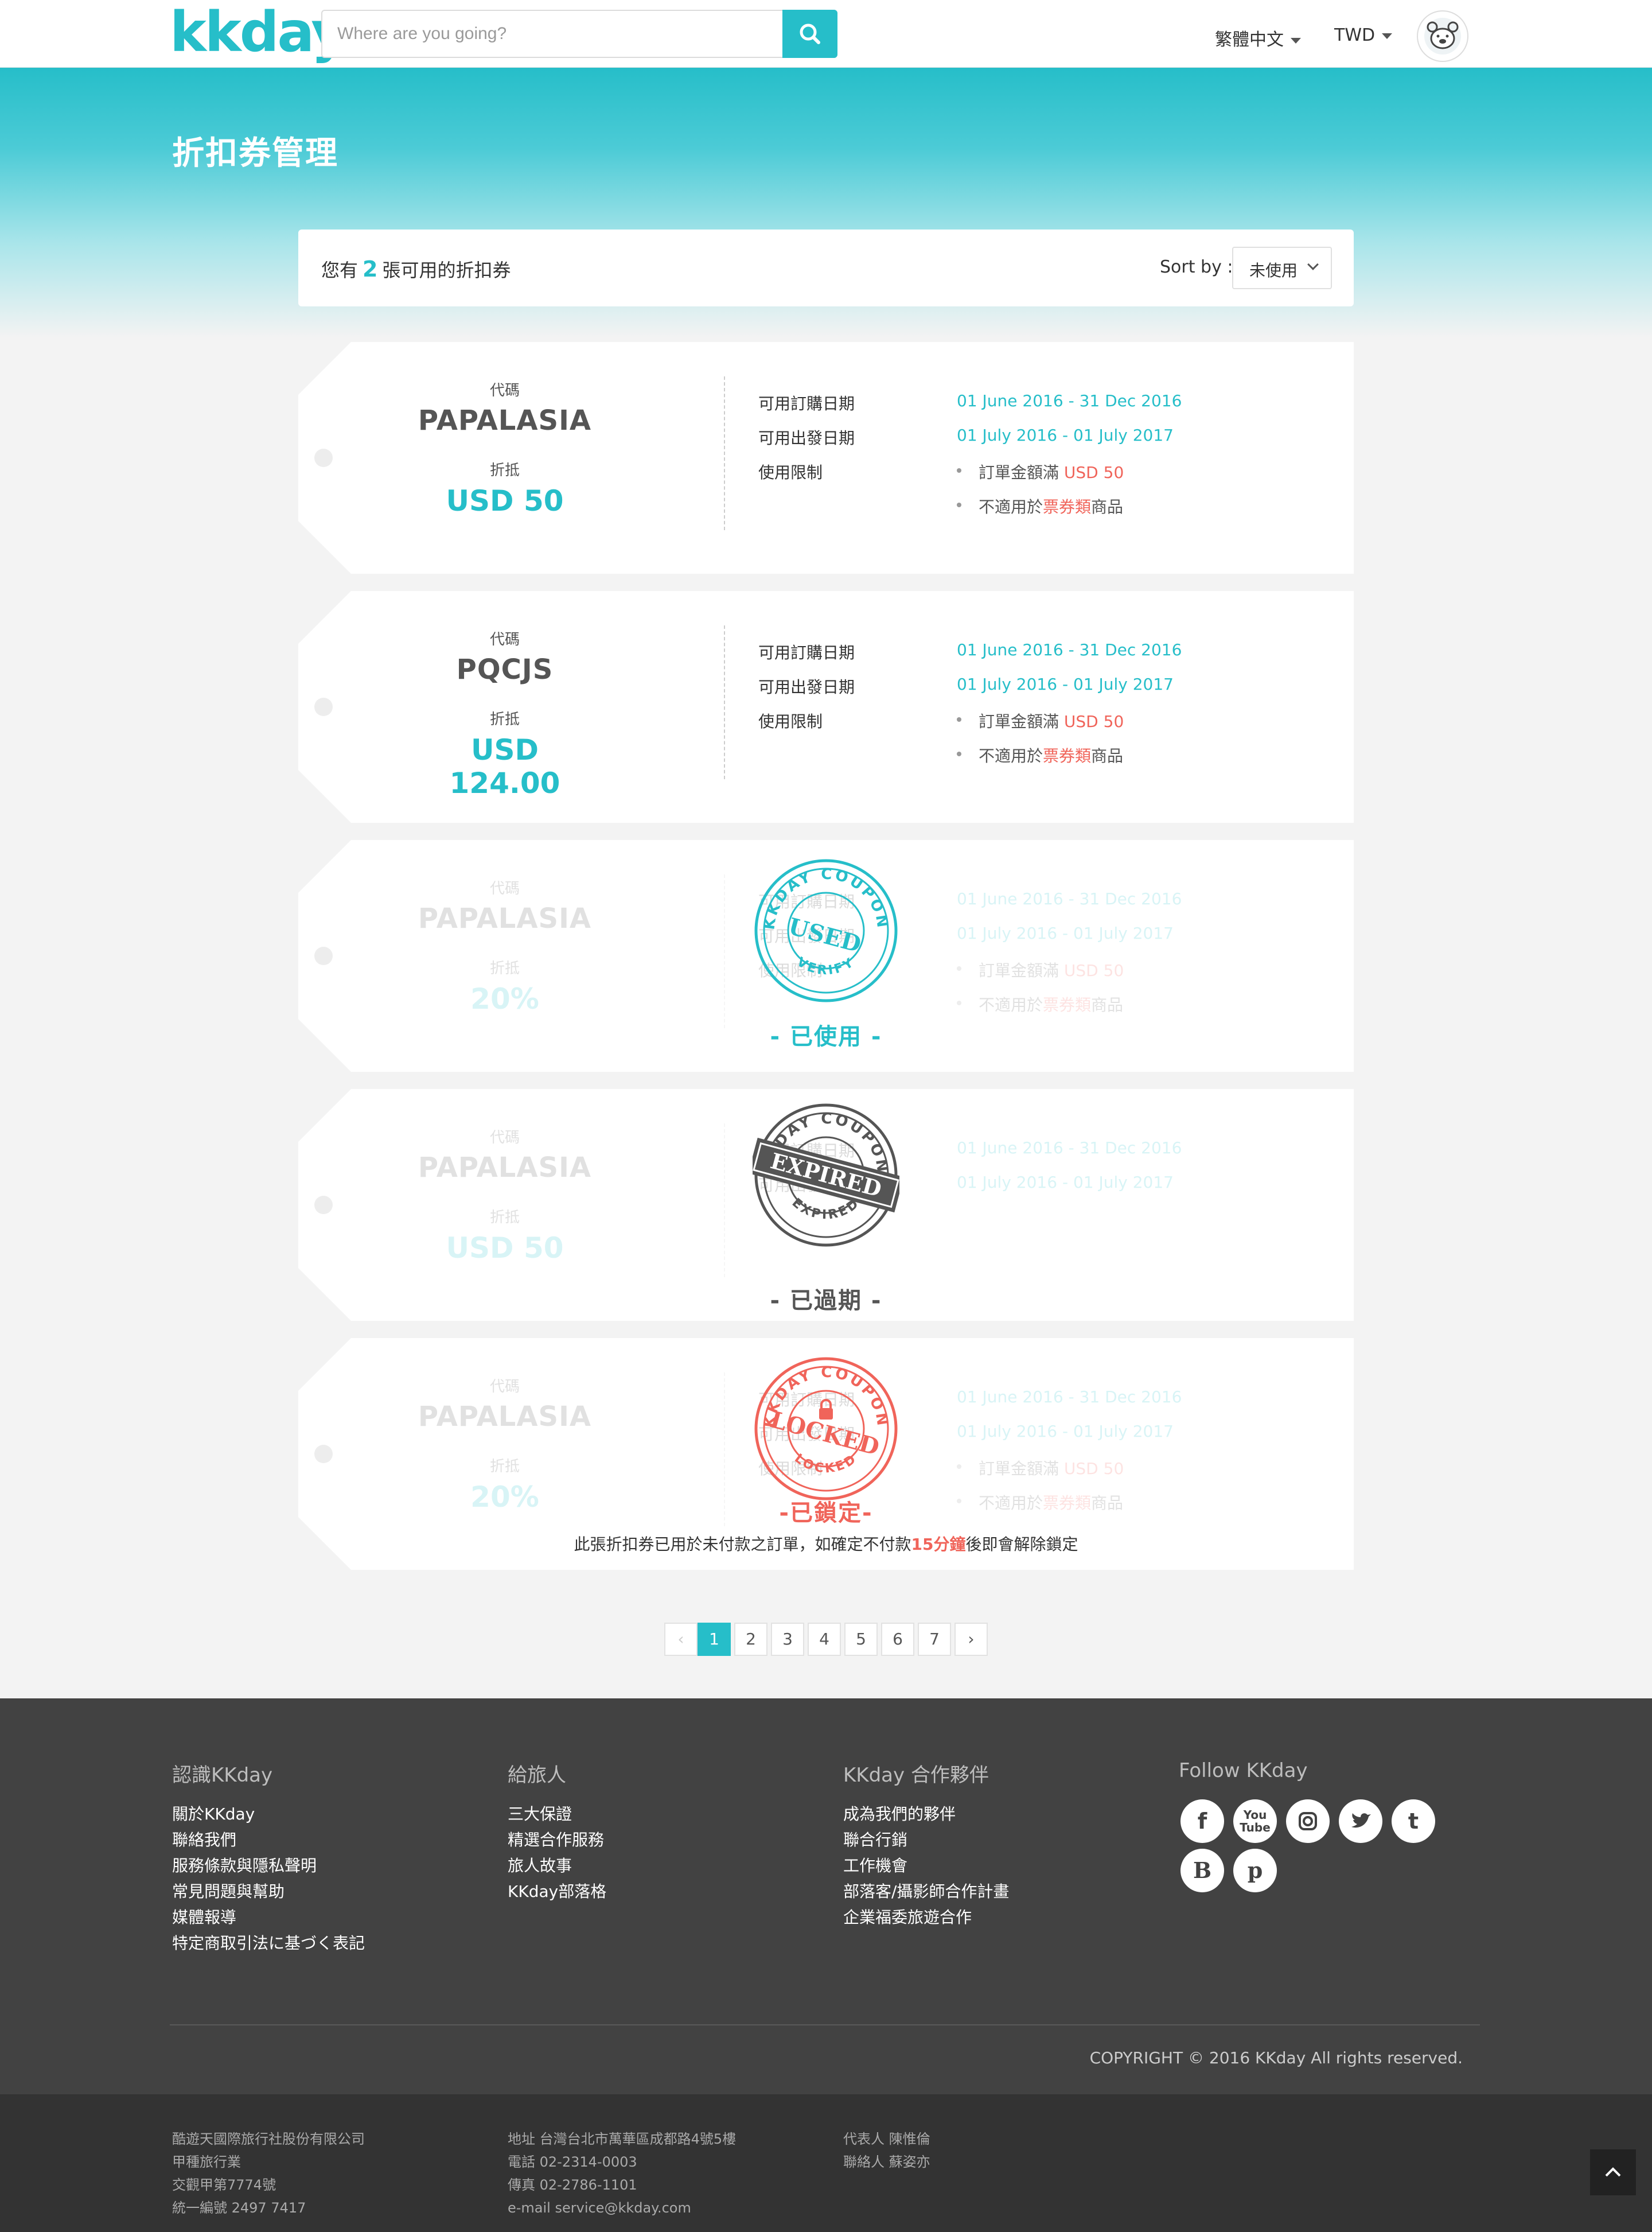 The width and height of the screenshot is (1652, 2232). I want to click on language-dropdown: 繁體中文, so click(1258, 38).